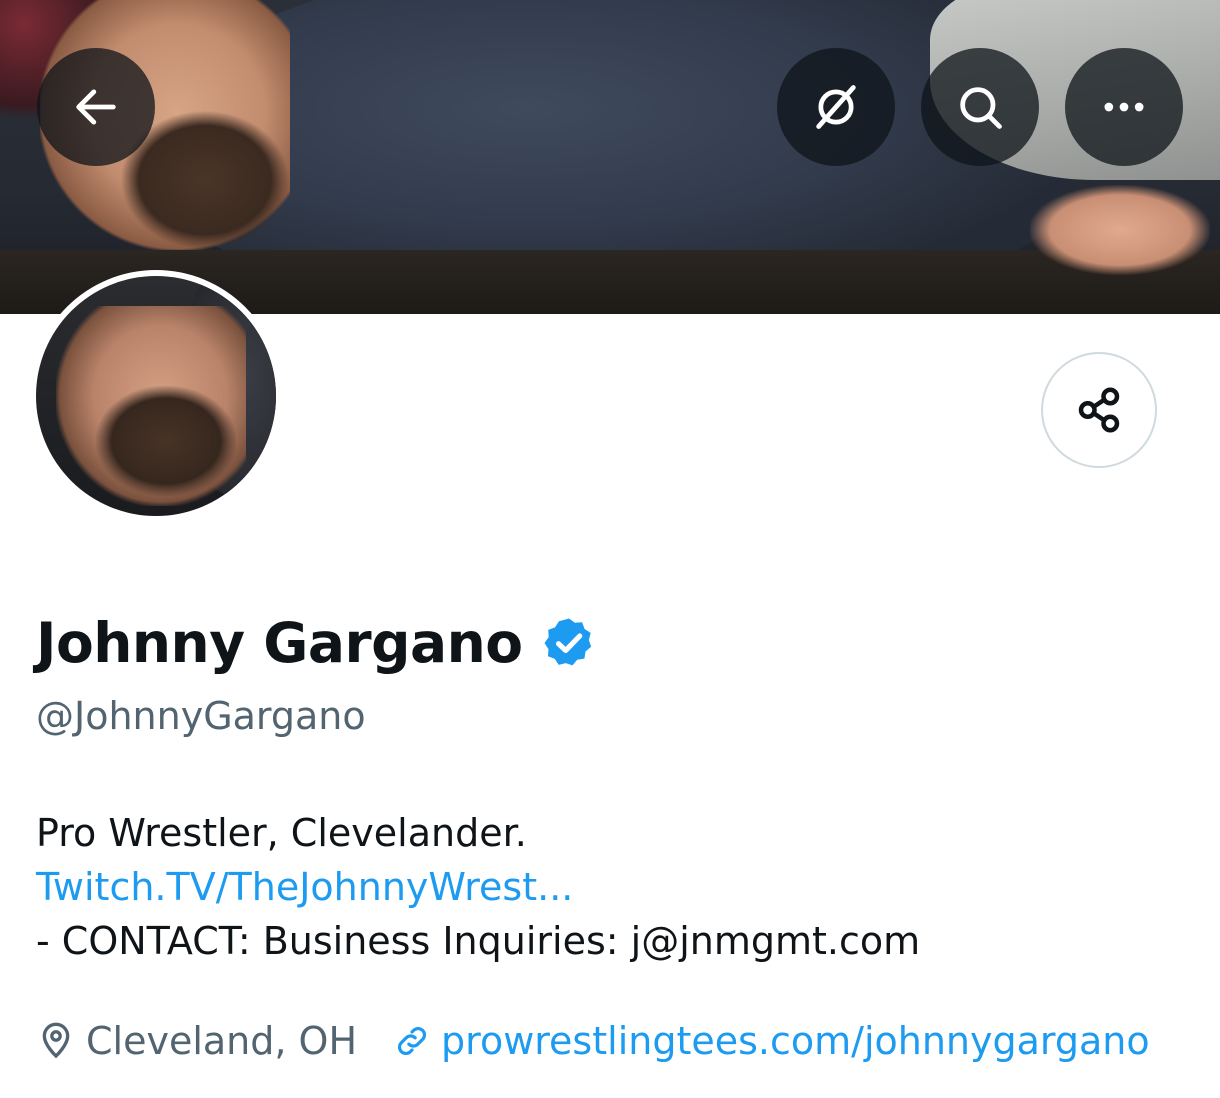  I want to click on profile-avatar, so click(156, 396).